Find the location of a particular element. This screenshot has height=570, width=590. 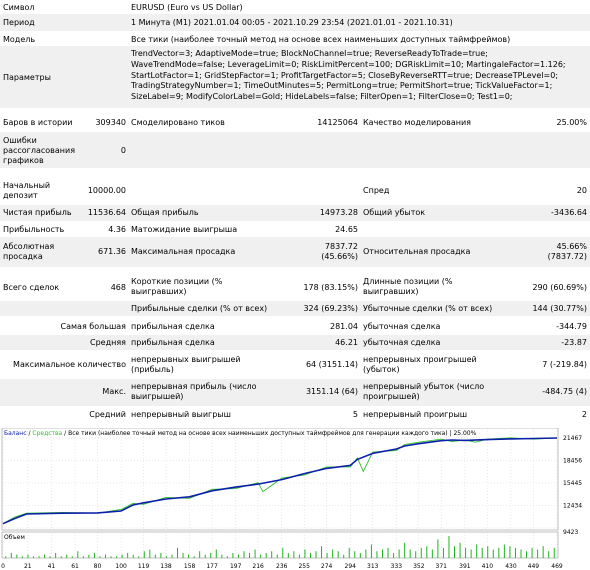

avg-cons-wins-label: непрерывный выигрыш is located at coordinates (181, 414).